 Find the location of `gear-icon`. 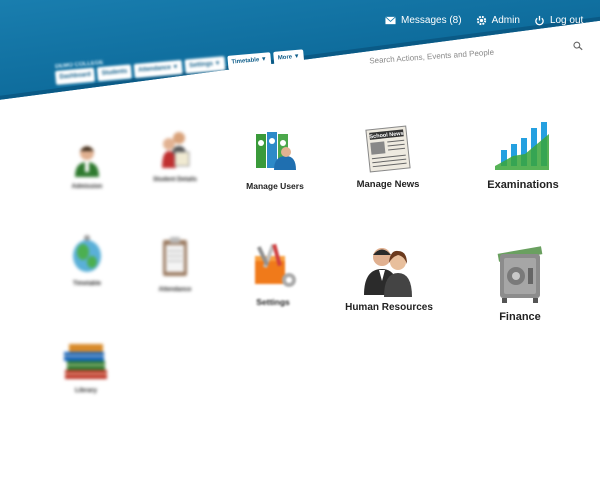

gear-icon is located at coordinates (481, 20).